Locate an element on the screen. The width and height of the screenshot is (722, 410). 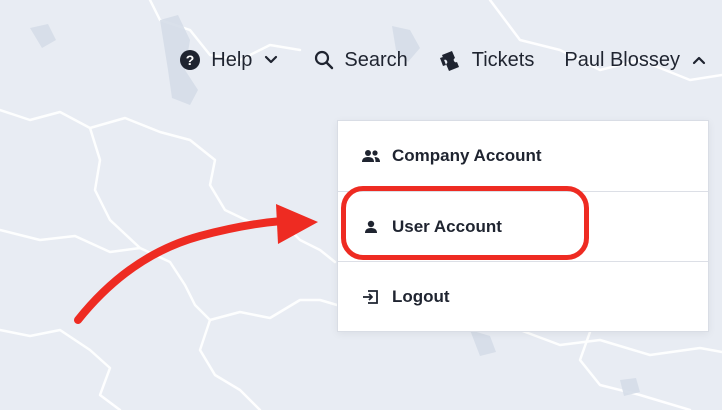
menu-item-label: Logout is located at coordinates (421, 296).